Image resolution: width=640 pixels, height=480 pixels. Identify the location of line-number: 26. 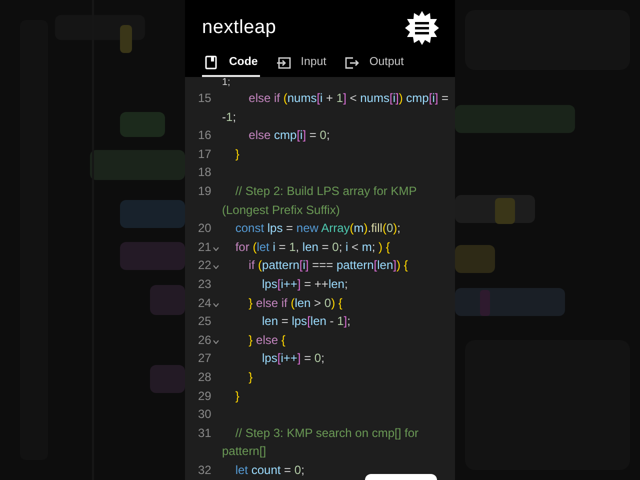
(205, 340).